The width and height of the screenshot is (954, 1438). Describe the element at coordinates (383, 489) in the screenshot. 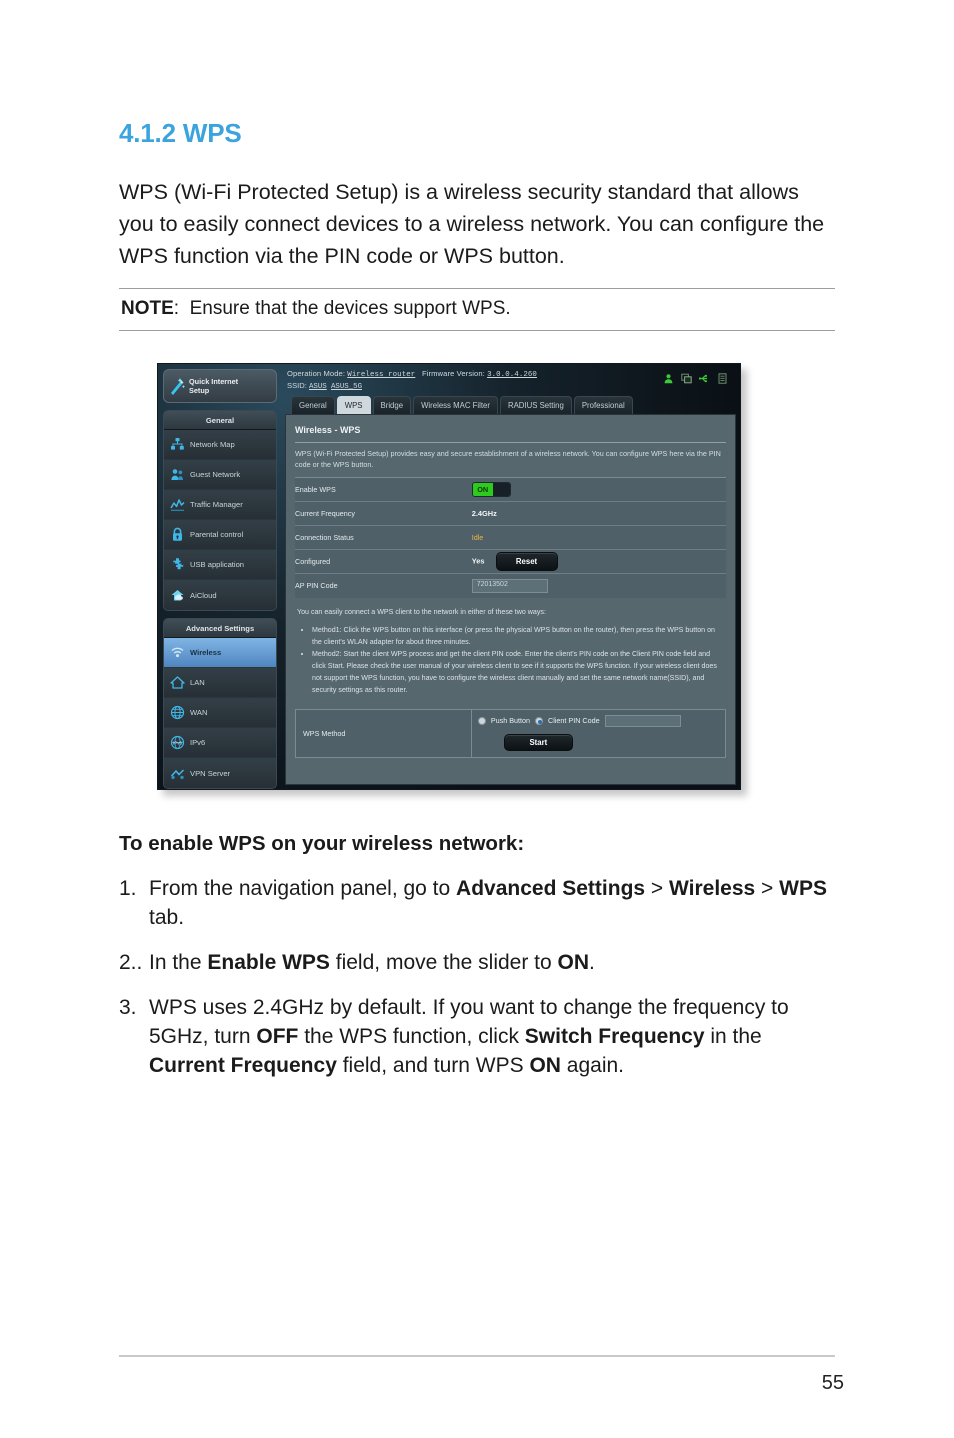

I see `setting-label-enable-wps: Enable WPS` at that location.